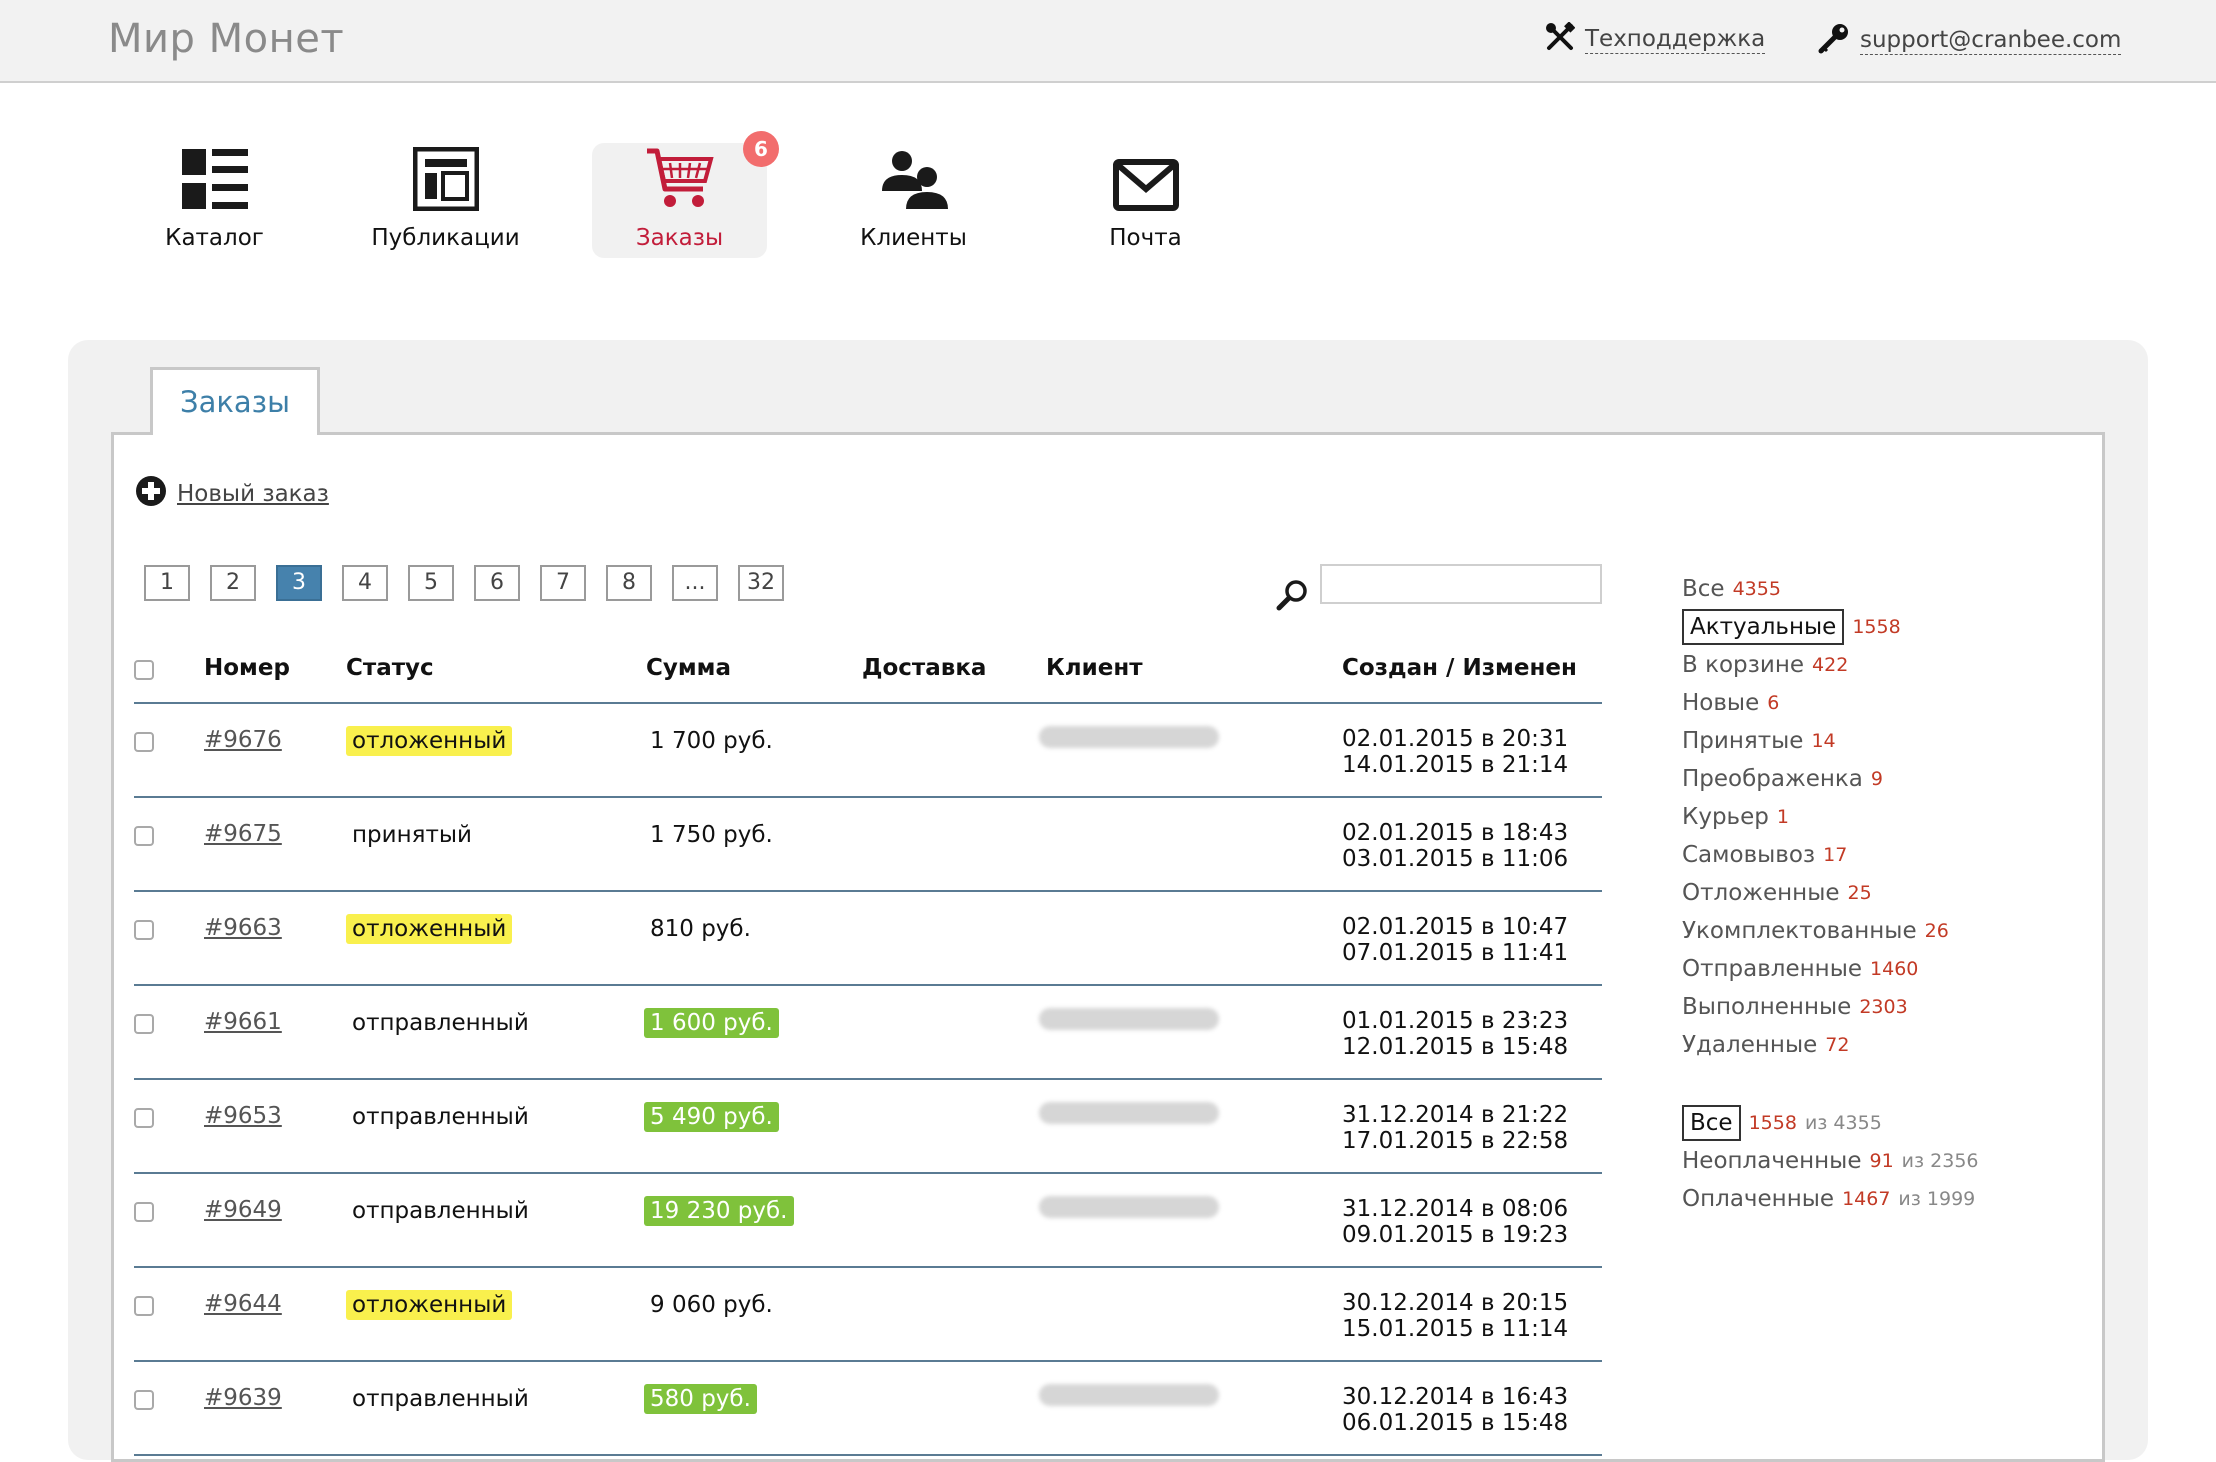 The height and width of the screenshot is (1462, 2216). Describe the element at coordinates (1843, 1123) in the screenshot. I see `payment-filter-total: из 4355` at that location.